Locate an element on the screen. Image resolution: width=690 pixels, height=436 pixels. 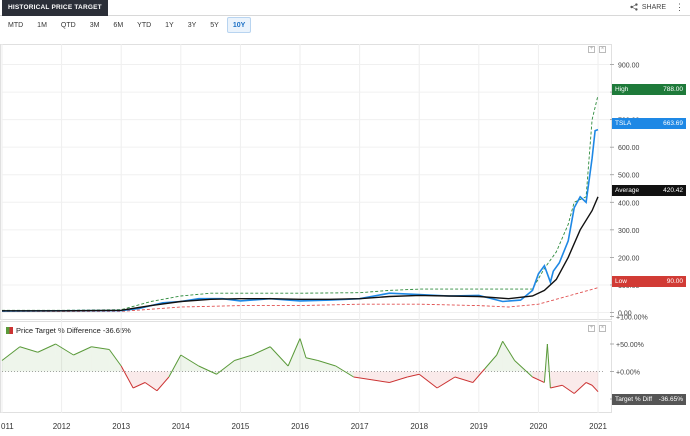
x-tick-label: 2013 is located at coordinates (121, 426).